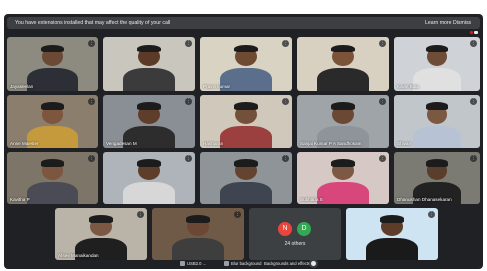  What do you see at coordinates (424, 199) in the screenshot?
I see `participant-name: Dhanushan Dhanasekaran` at bounding box center [424, 199].